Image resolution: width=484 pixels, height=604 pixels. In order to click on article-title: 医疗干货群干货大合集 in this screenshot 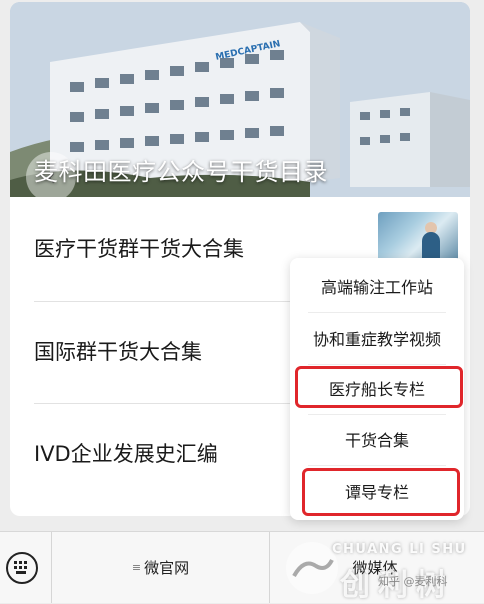, I will do `click(139, 249)`.